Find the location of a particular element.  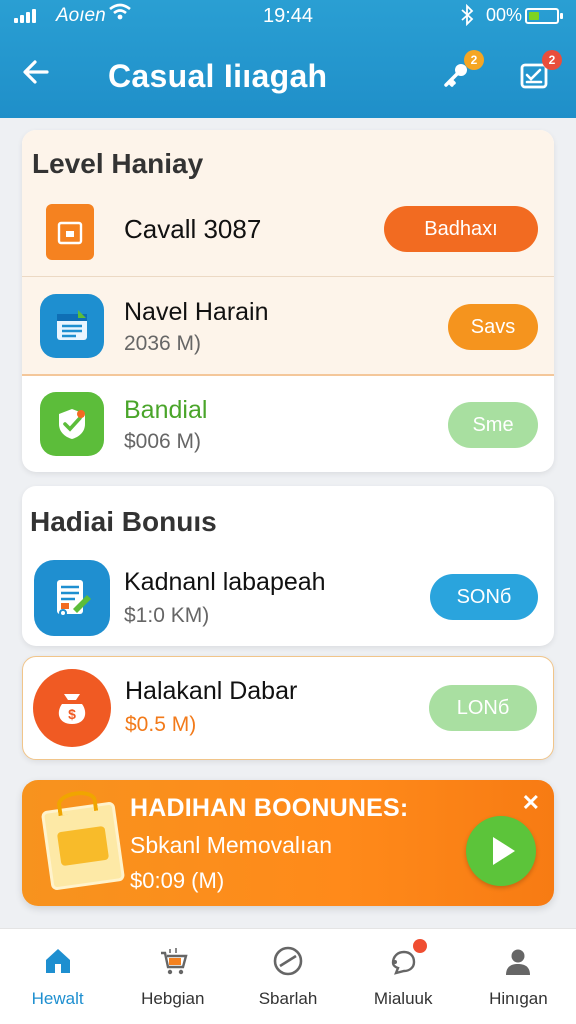

action-button: LONб is located at coordinates (483, 708).